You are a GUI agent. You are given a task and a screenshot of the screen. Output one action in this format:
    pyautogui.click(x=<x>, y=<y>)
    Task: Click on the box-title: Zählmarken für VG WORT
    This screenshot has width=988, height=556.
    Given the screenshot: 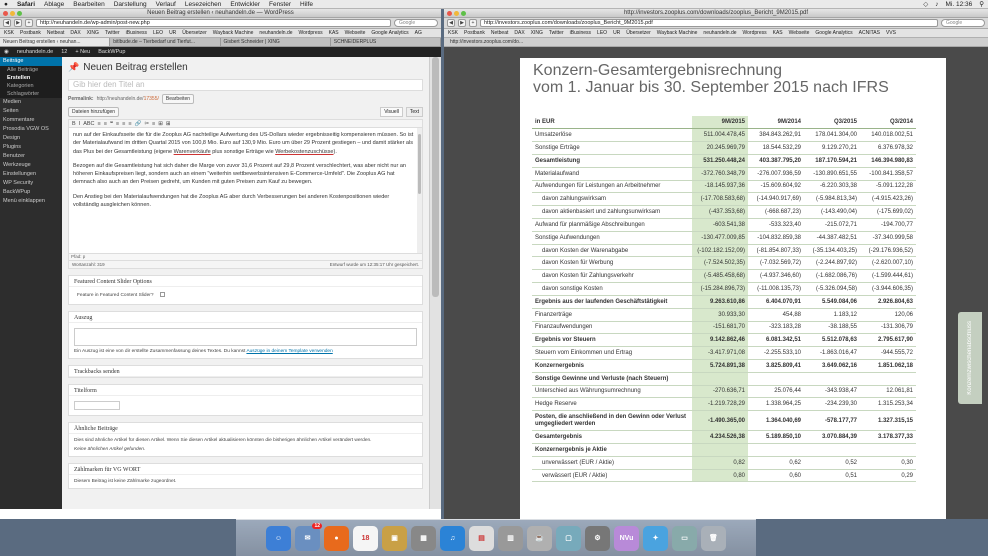 What is the action you would take?
    pyautogui.click(x=245, y=469)
    